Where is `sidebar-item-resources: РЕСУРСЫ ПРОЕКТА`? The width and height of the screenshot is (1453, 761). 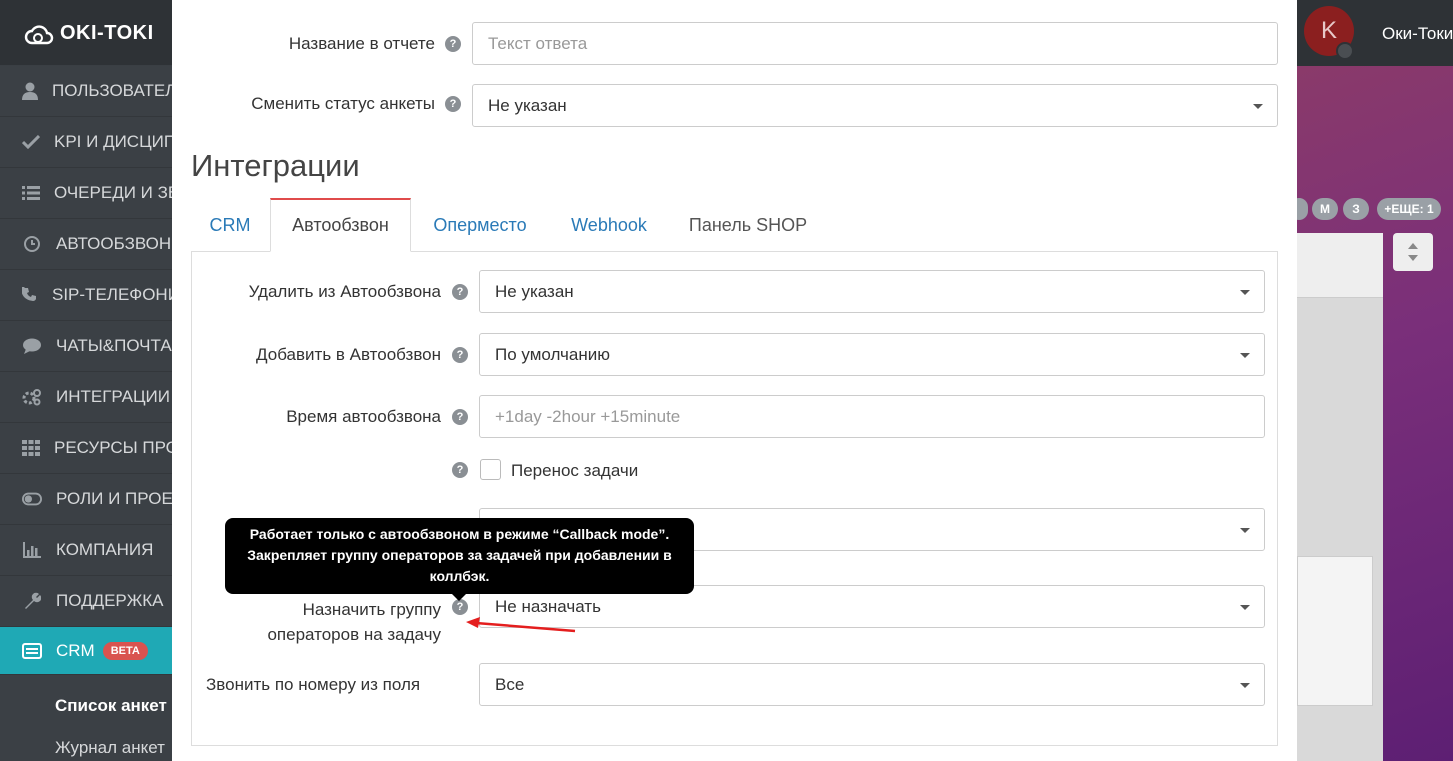 sidebar-item-resources: РЕСУРСЫ ПРОЕКТА is located at coordinates (86, 448).